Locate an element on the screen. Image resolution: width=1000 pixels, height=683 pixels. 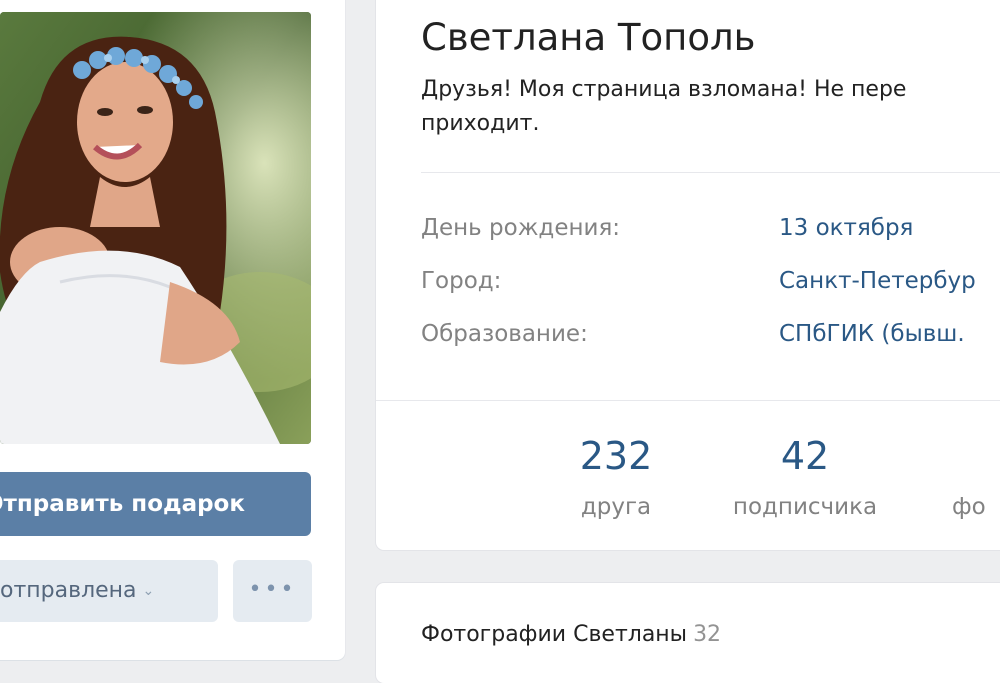
info-label: День рождения: is located at coordinates (521, 228).